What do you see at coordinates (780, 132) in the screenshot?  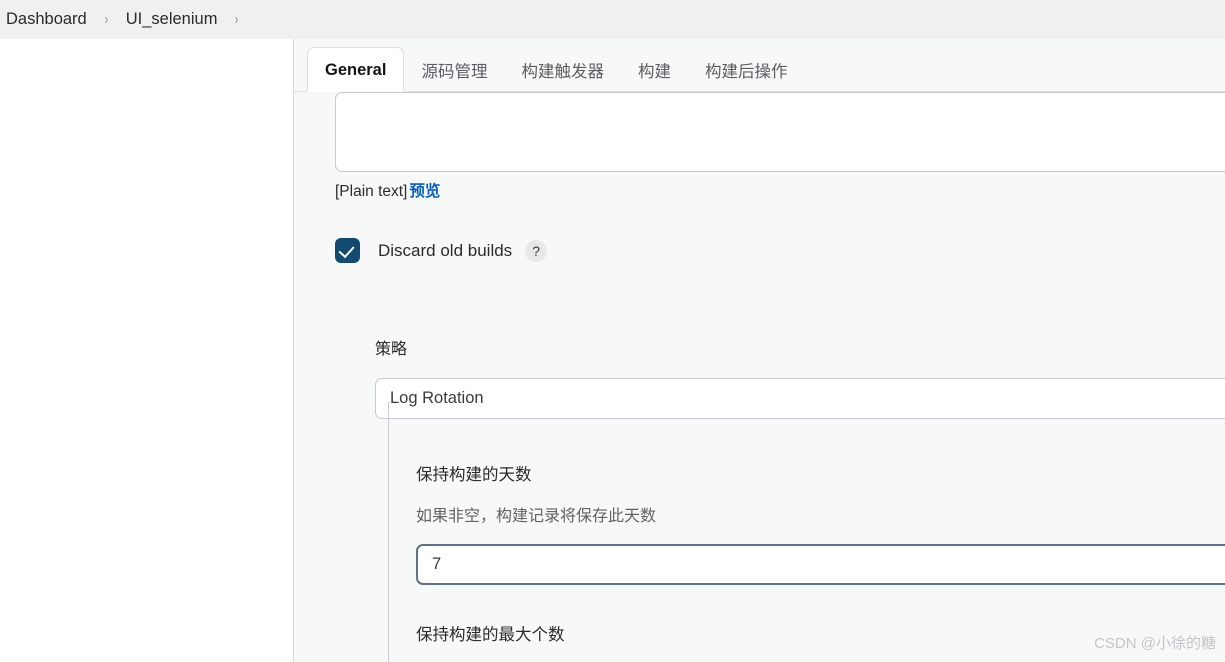 I see `description-textarea` at bounding box center [780, 132].